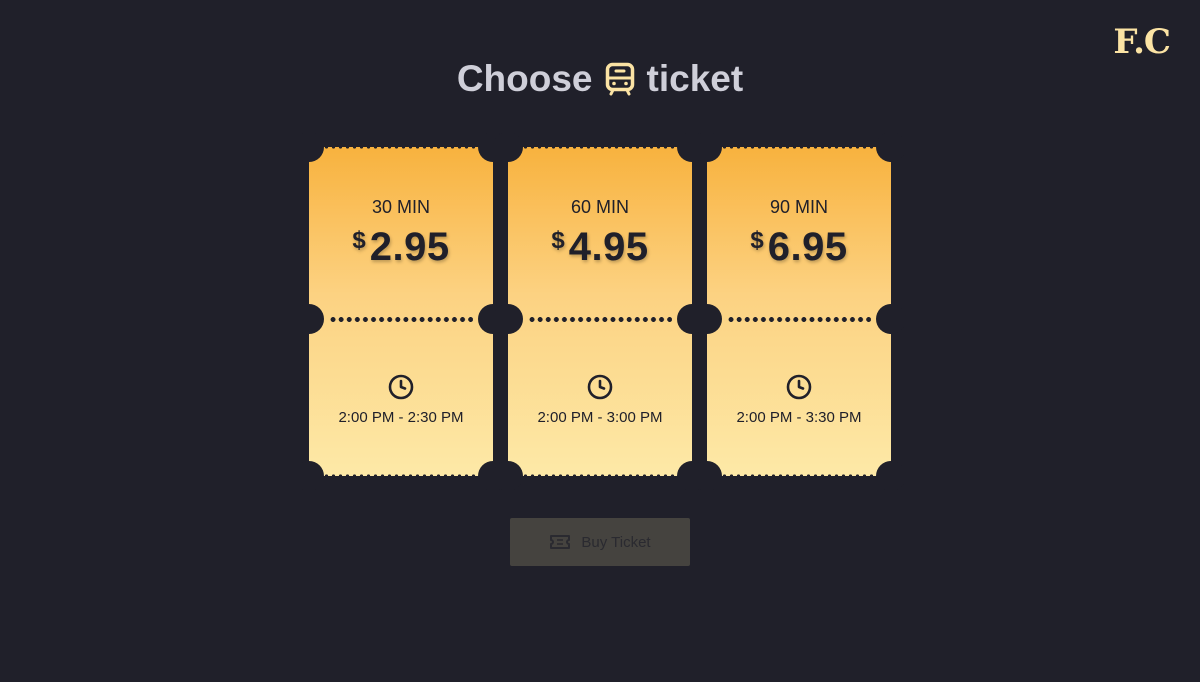  Describe the element at coordinates (600, 207) in the screenshot. I see `ticket-duration: 60 MIN` at that location.